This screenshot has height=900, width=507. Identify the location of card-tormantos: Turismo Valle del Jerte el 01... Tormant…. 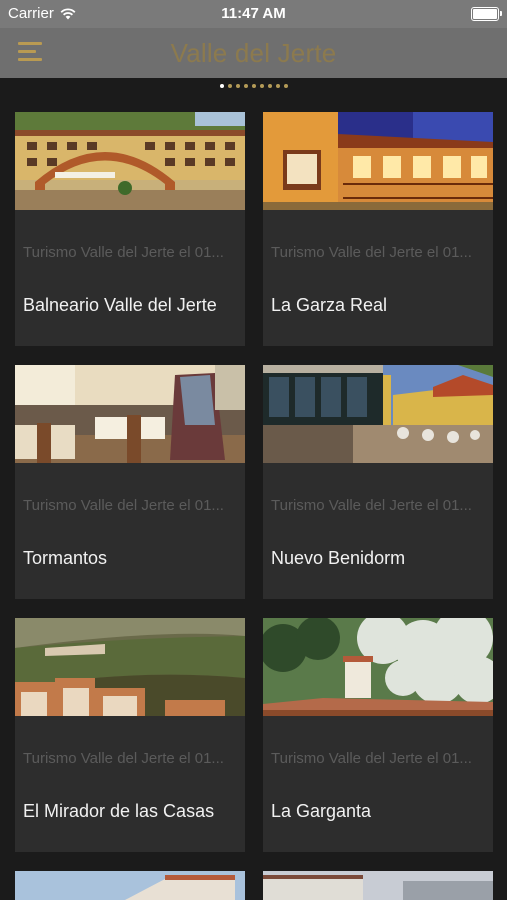
(130, 482).